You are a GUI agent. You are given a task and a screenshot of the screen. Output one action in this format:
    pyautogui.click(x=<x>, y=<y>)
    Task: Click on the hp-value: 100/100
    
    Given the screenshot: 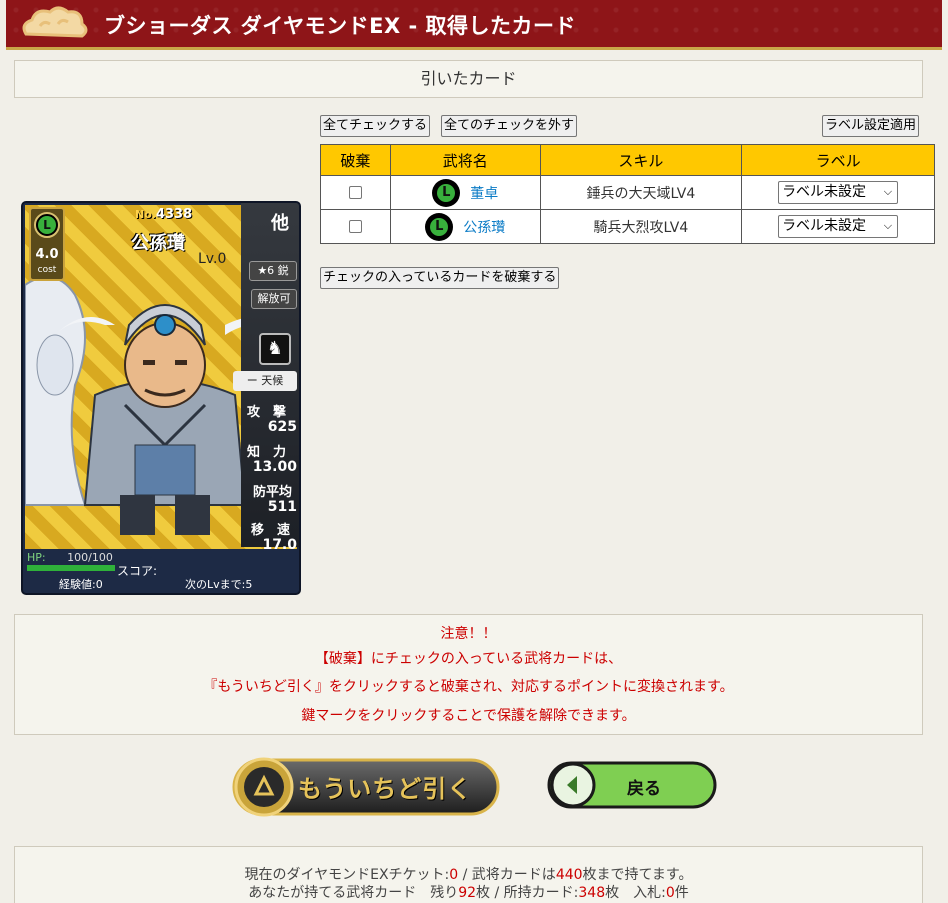 What is the action you would take?
    pyautogui.click(x=90, y=557)
    